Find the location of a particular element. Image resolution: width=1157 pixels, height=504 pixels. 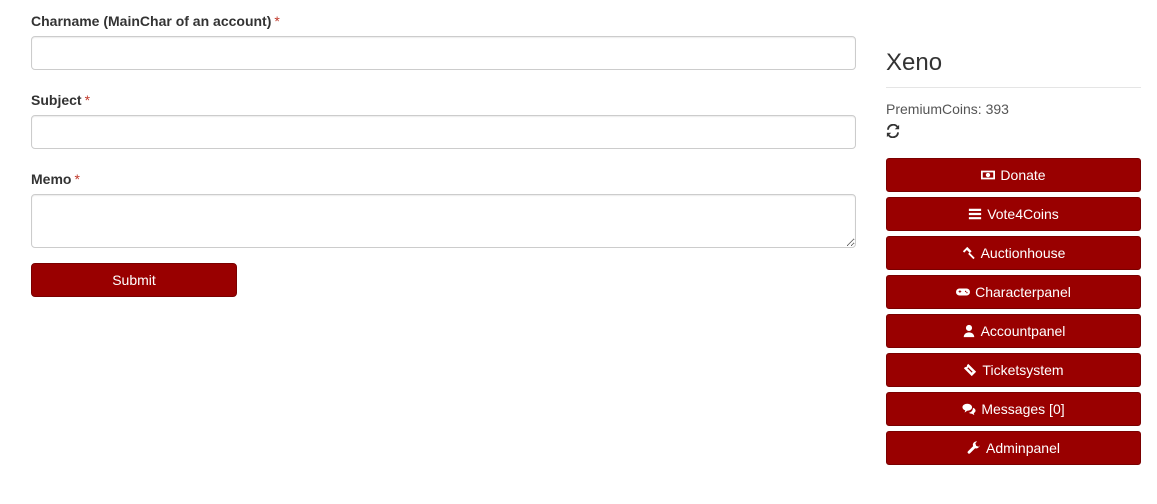

auctionhouse-button: Auctionhouse is located at coordinates (1013, 253).